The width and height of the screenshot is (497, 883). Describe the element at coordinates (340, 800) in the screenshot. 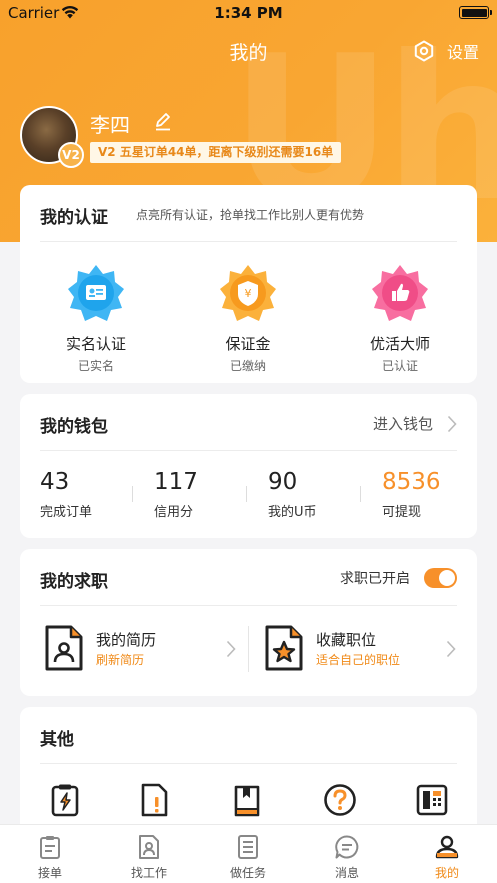

I see `help-icon` at that location.